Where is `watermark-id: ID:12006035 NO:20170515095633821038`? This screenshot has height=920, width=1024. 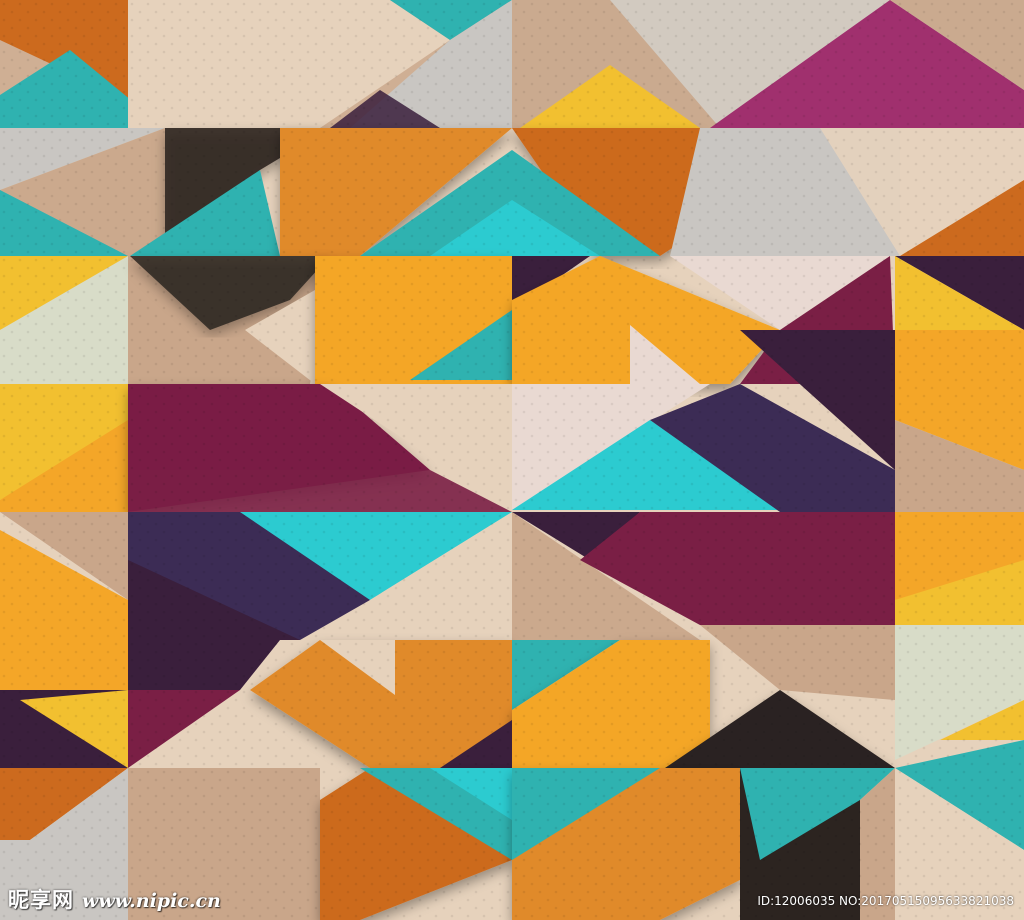 watermark-id: ID:12006035 NO:20170515095633821038 is located at coordinates (885, 901).